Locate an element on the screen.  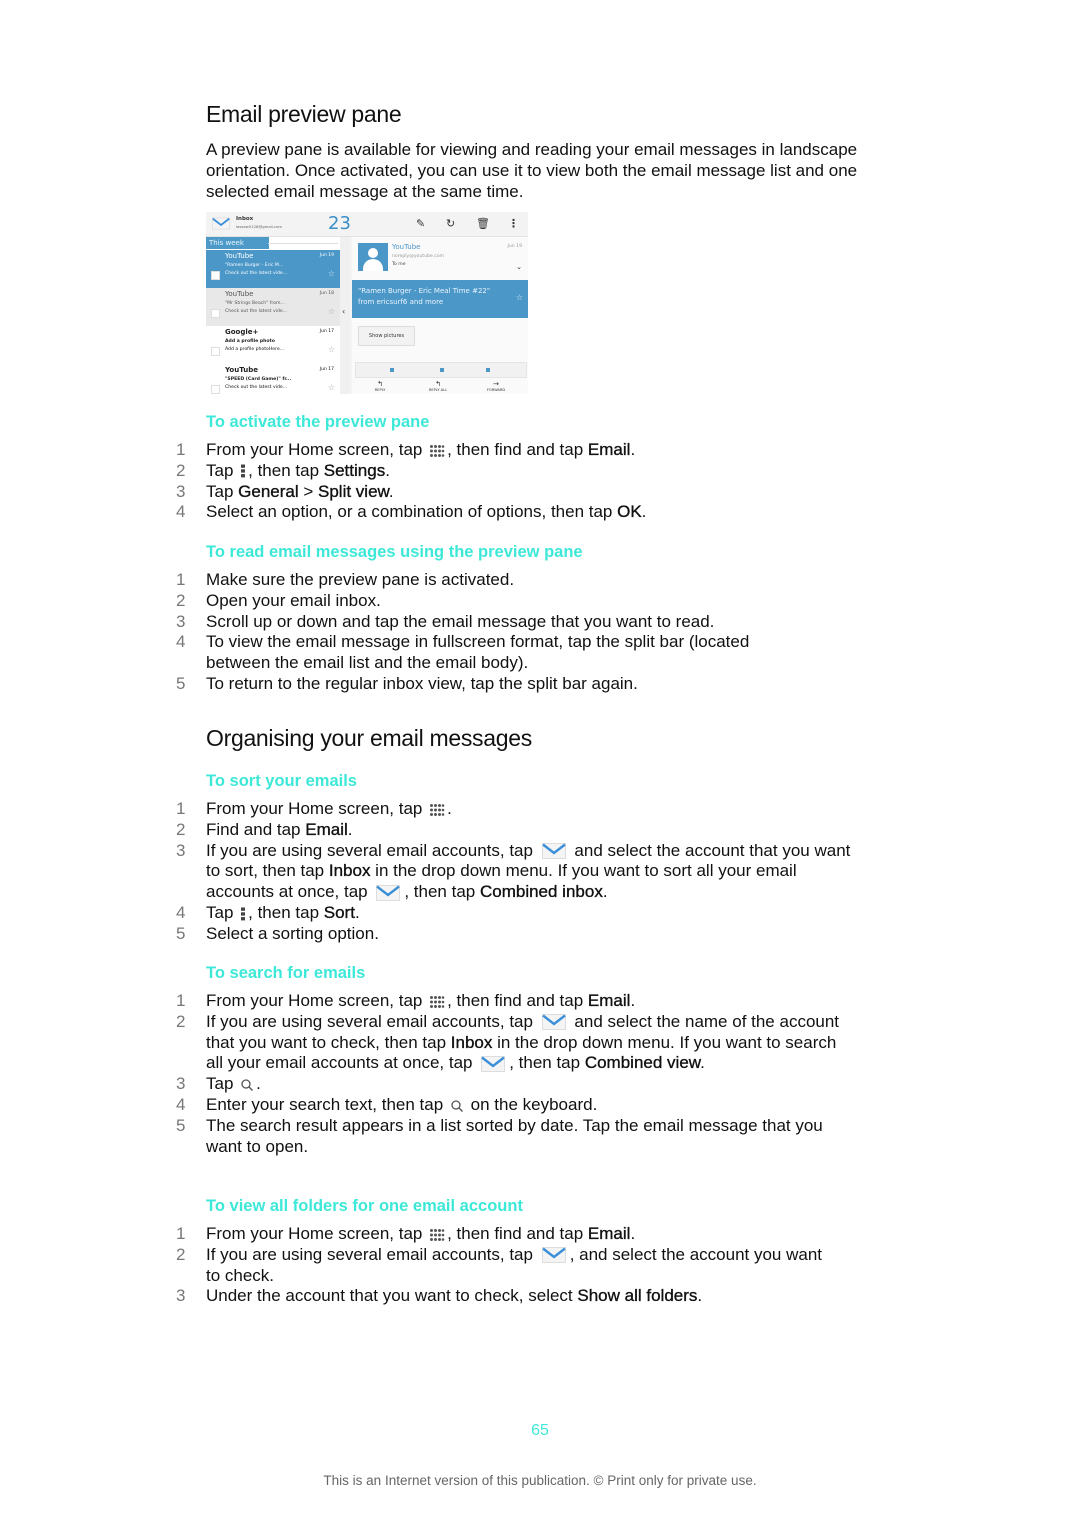
forward-icon: → is located at coordinates (496, 384).